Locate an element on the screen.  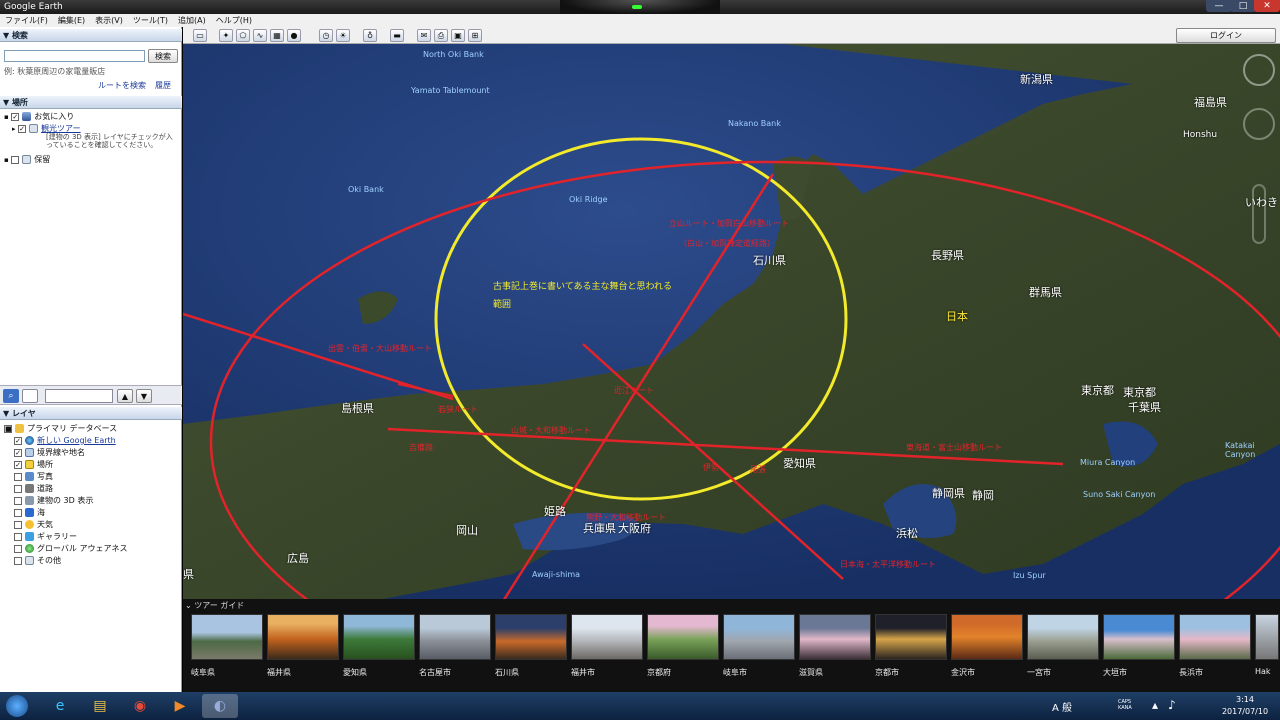
layer-item: ■ プライマリ データベース is located at coordinates (65, 429).